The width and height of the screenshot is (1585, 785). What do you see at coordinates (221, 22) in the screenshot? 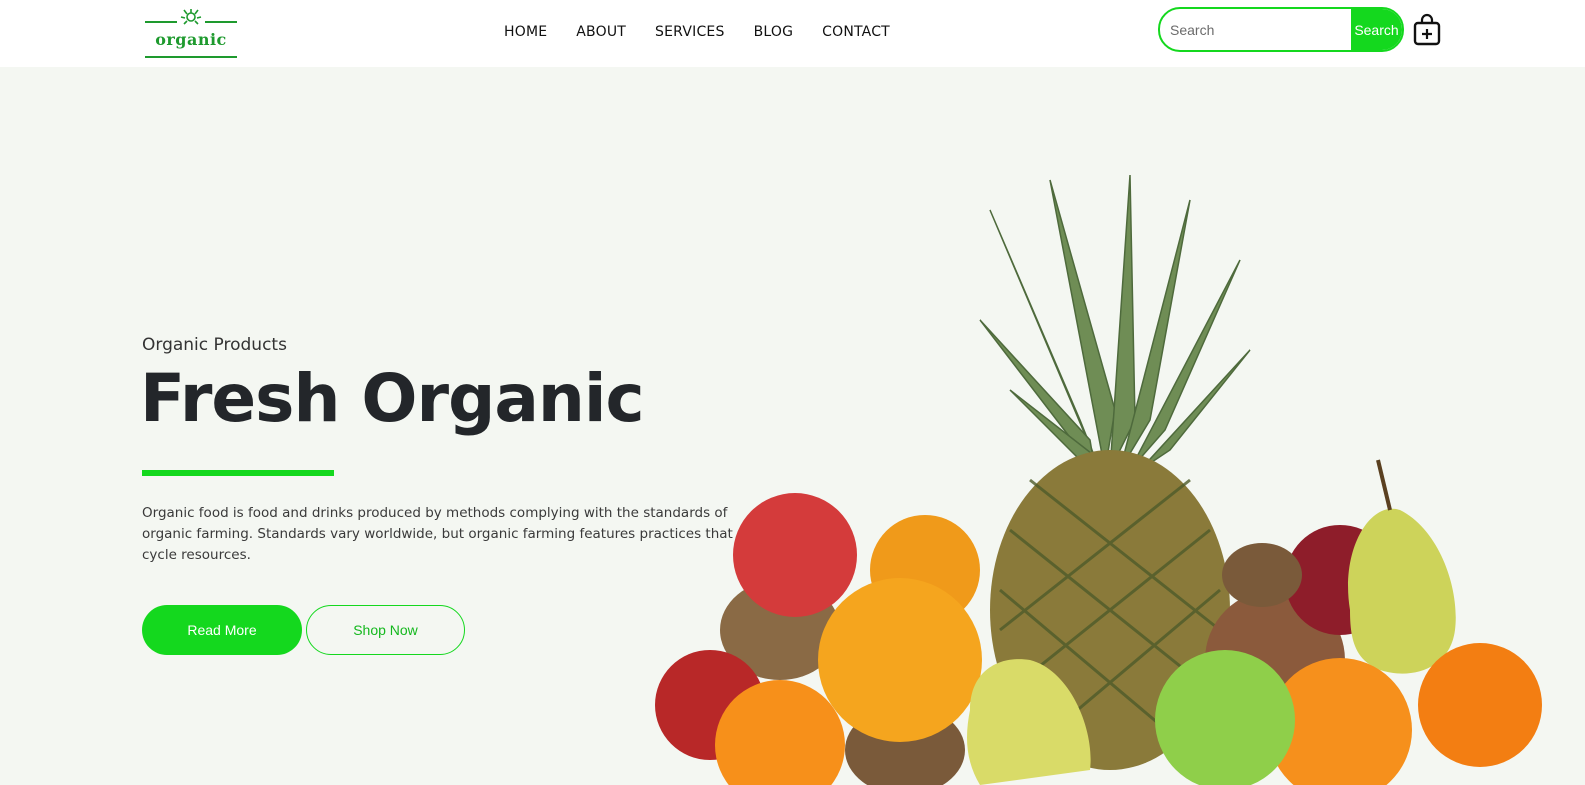
I see `logo-line-right` at bounding box center [221, 22].